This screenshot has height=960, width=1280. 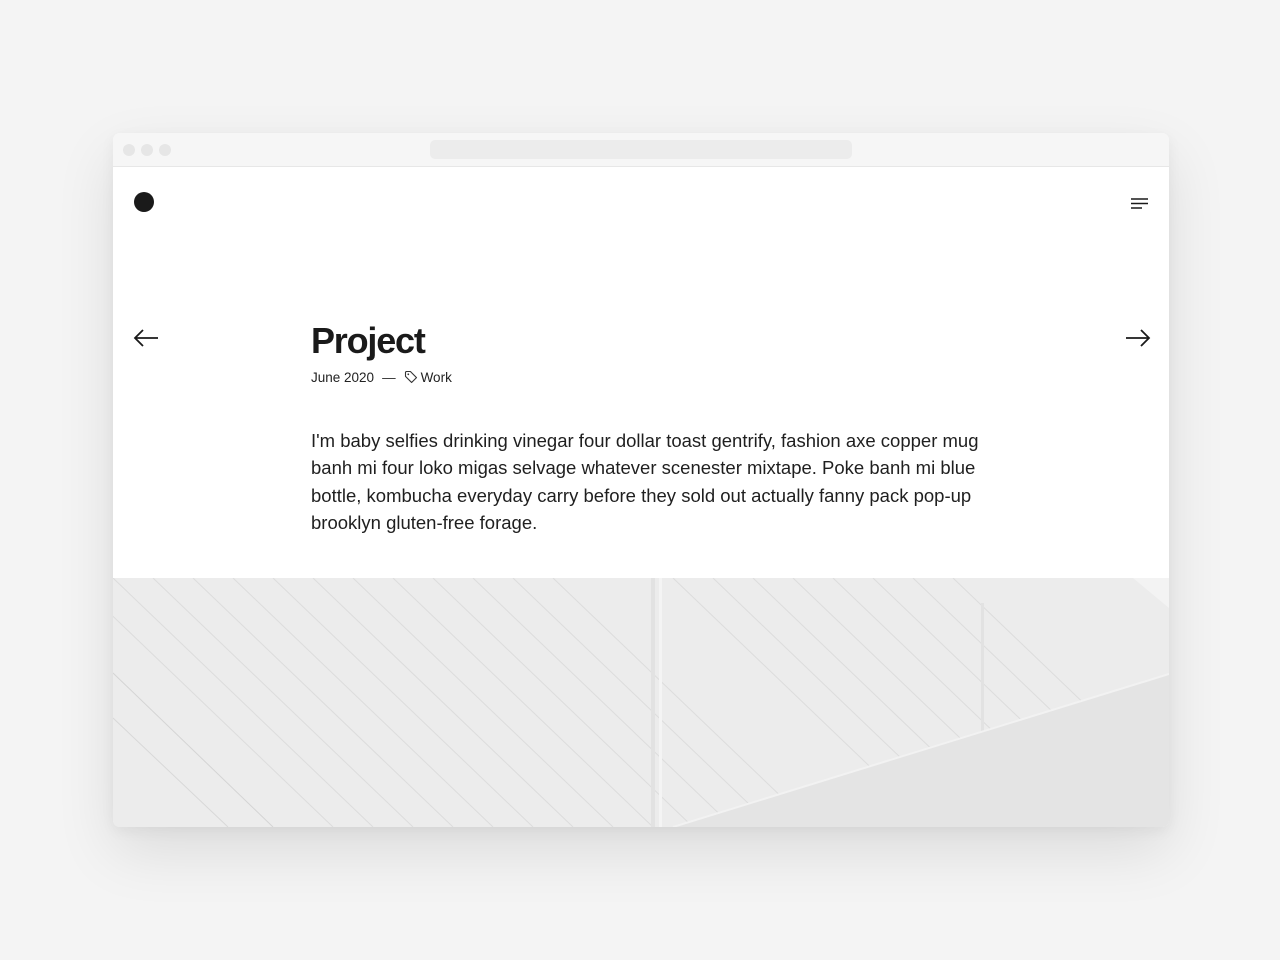 What do you see at coordinates (368, 340) in the screenshot?
I see `post-title: Project` at bounding box center [368, 340].